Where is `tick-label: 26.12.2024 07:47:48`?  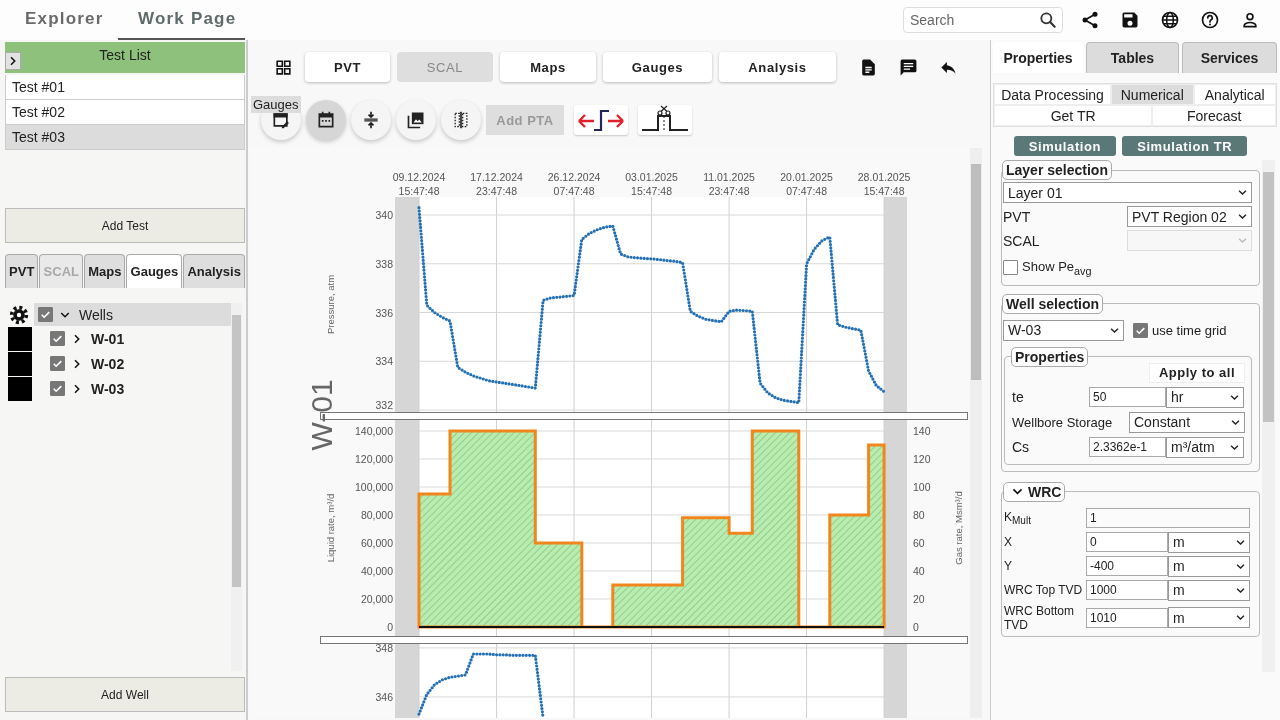 tick-label: 26.12.2024 07:47:48 is located at coordinates (574, 184).